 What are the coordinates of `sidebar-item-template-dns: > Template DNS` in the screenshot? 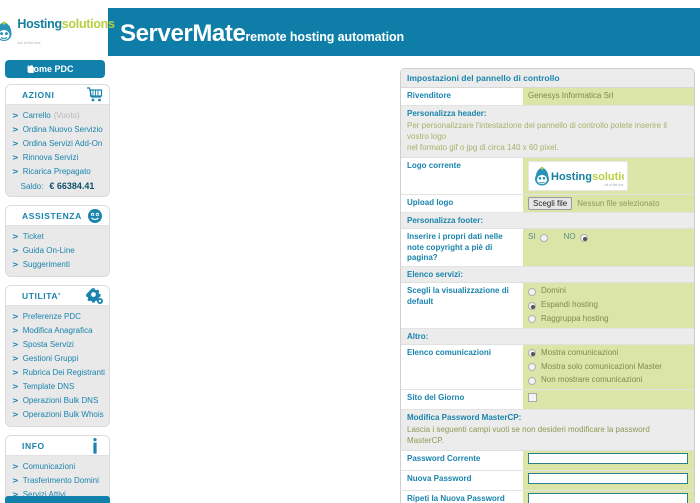 It's located at (57, 386).